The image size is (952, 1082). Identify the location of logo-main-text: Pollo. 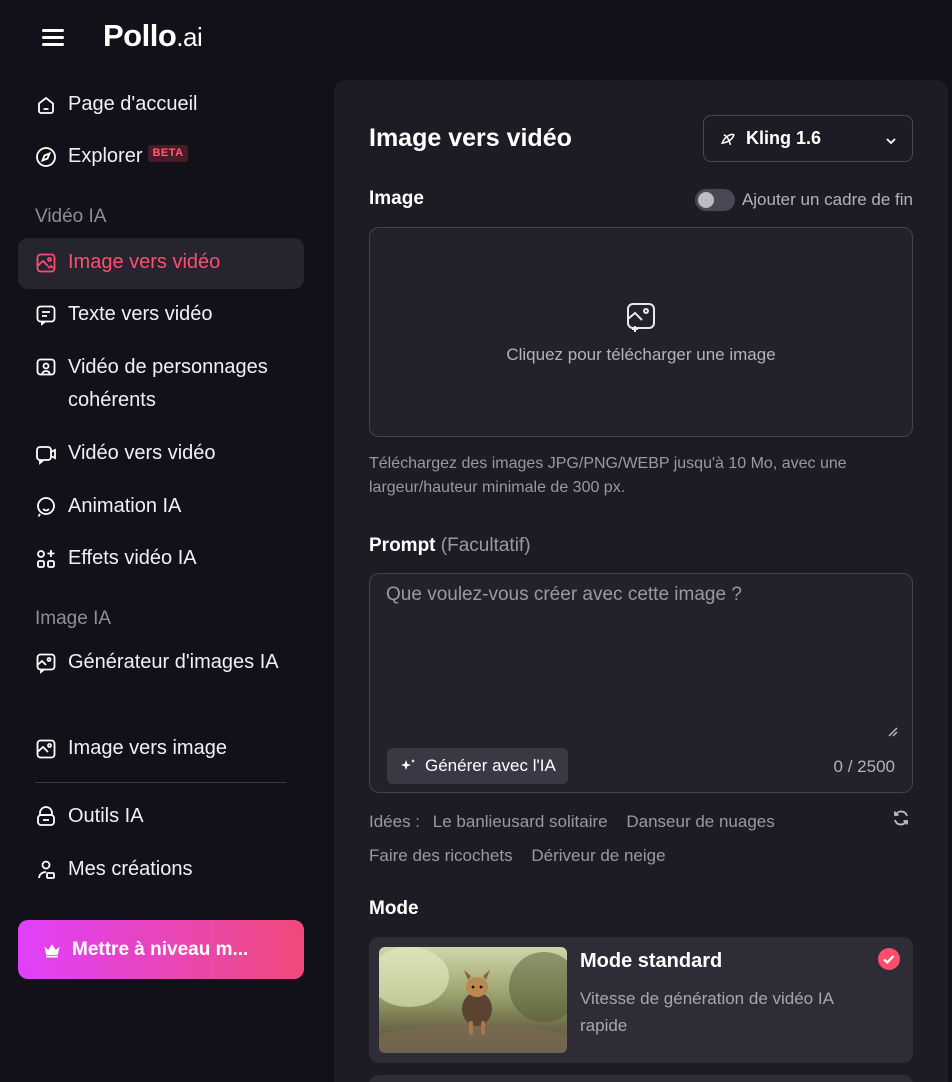
(140, 35).